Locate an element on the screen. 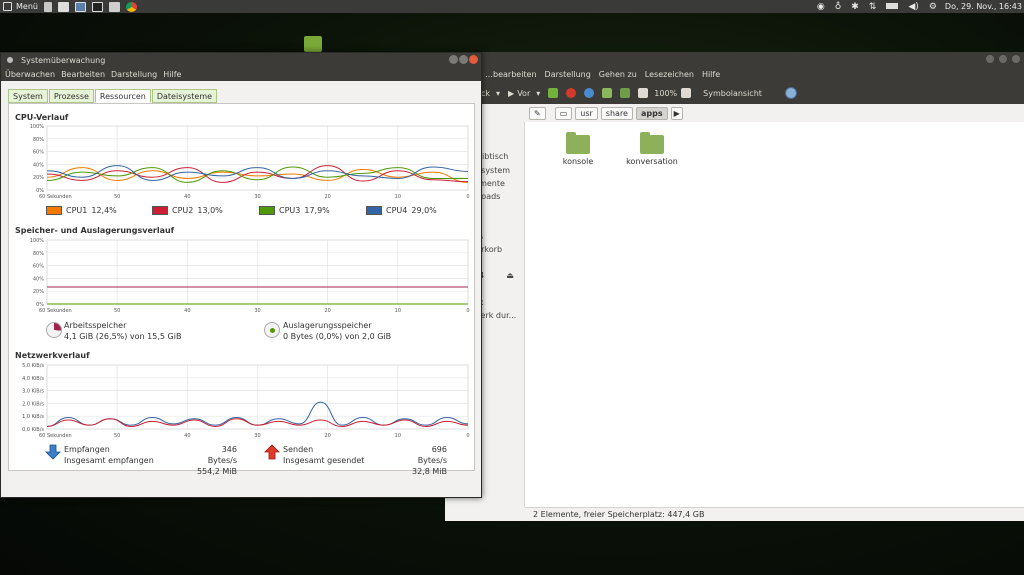 The height and width of the screenshot is (575, 1024). cpu-y-tick-label: 100% is located at coordinates (37, 127).